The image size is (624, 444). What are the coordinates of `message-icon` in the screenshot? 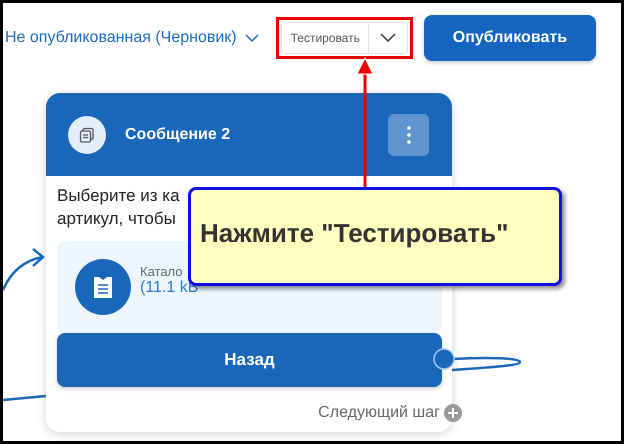 It's located at (87, 135).